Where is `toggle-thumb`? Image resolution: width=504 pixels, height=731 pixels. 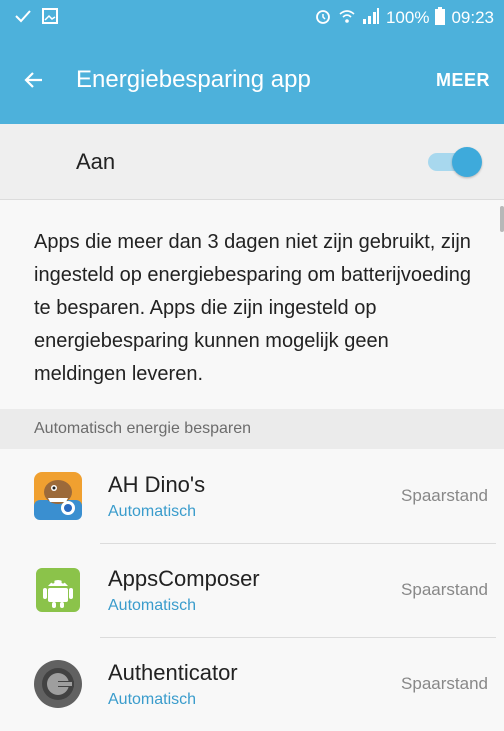 toggle-thumb is located at coordinates (467, 161).